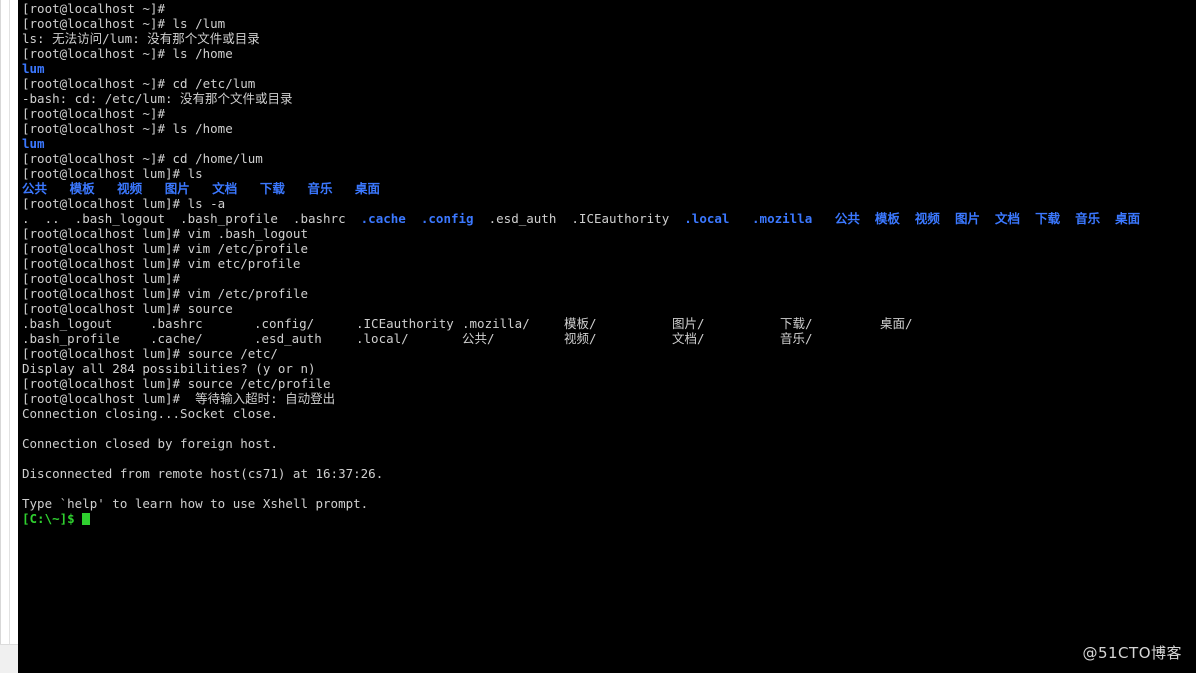  Describe the element at coordinates (288, 338) in the screenshot. I see `tab-completion-entry: .esd_auth` at that location.